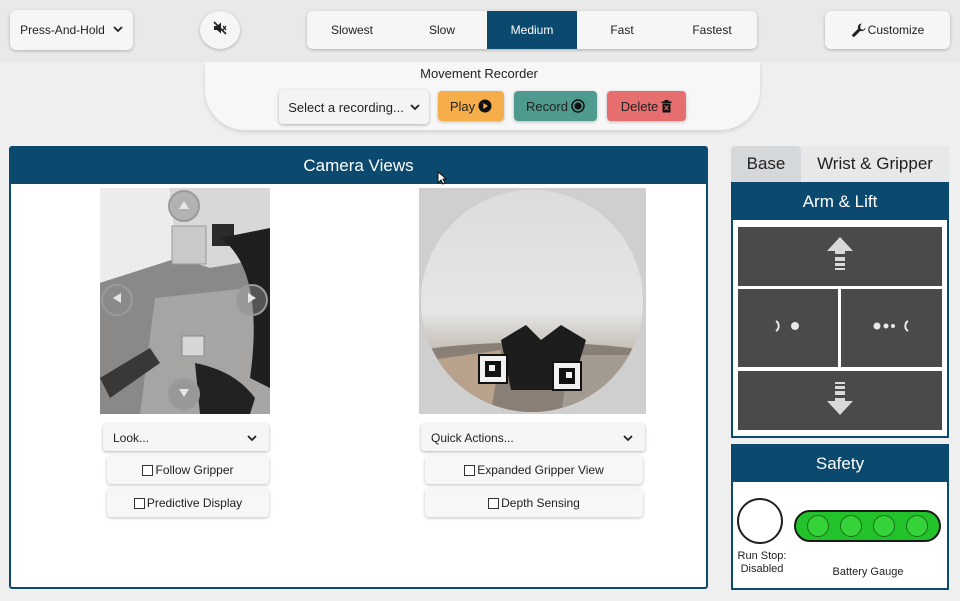  What do you see at coordinates (760, 521) in the screenshot?
I see `run-stop-button` at bounding box center [760, 521].